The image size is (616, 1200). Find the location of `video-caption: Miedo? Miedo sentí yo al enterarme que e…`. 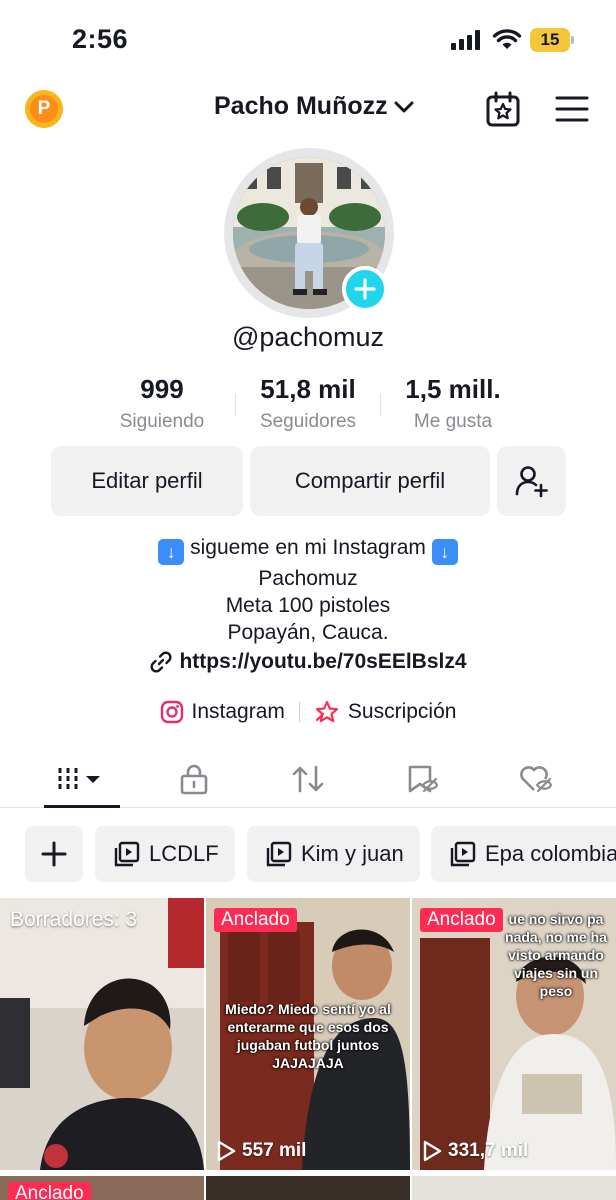

video-caption: Miedo? Miedo sentí yo al enterarme que e… is located at coordinates (308, 1036).